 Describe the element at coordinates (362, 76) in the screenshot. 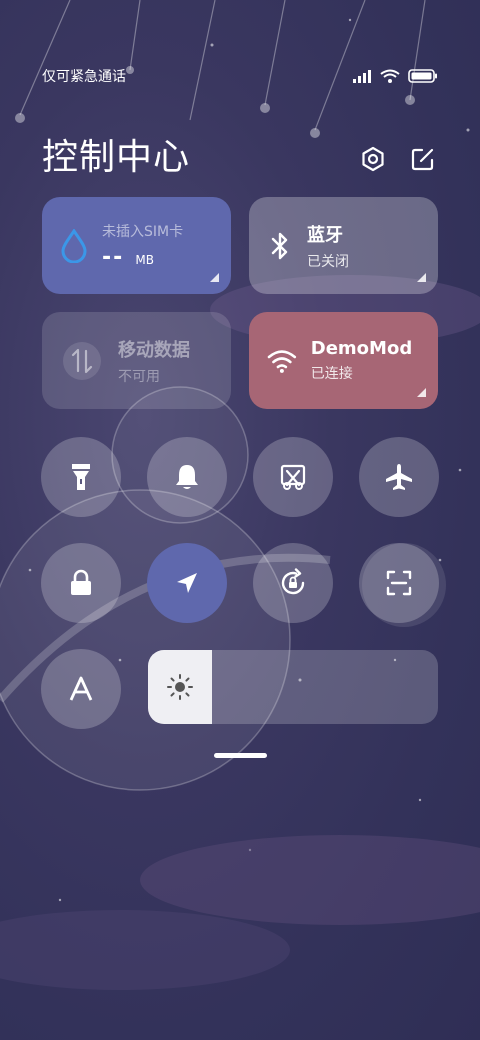

I see `signal-icon` at that location.